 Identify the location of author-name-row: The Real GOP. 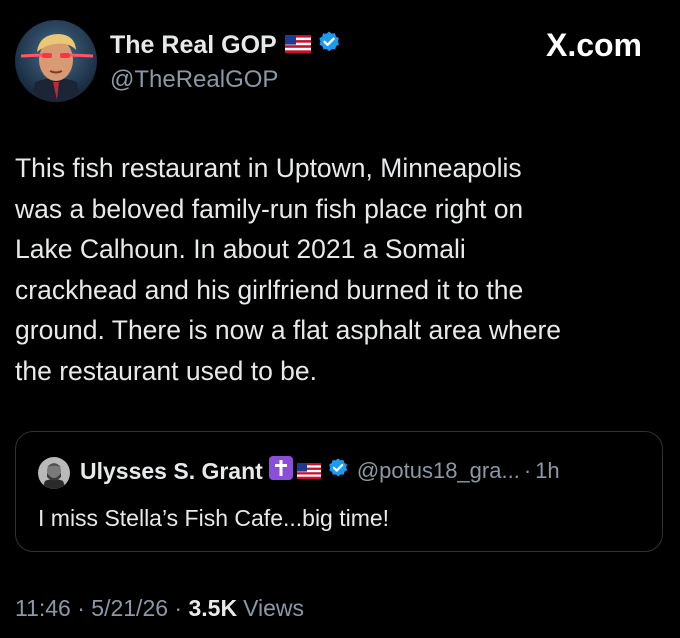
(225, 45).